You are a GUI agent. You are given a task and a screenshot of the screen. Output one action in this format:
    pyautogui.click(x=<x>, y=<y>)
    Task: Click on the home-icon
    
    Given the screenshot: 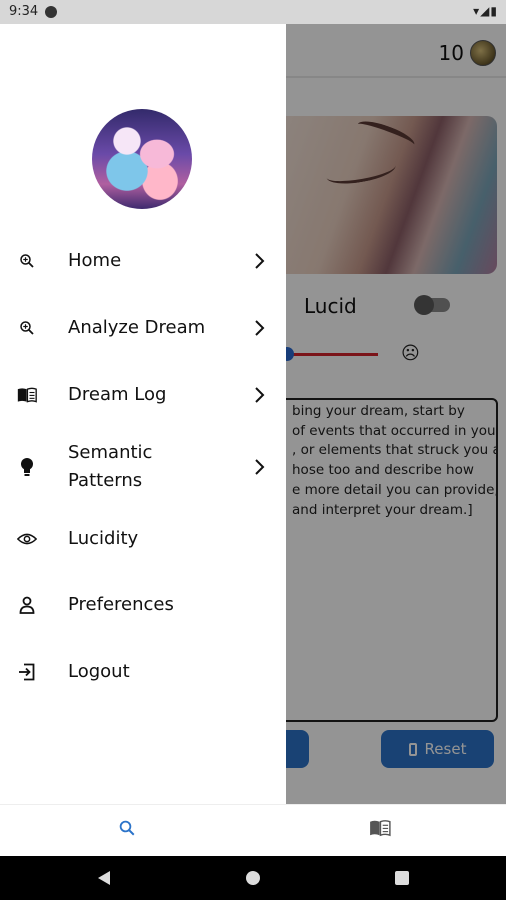 What is the action you would take?
    pyautogui.click(x=253, y=878)
    